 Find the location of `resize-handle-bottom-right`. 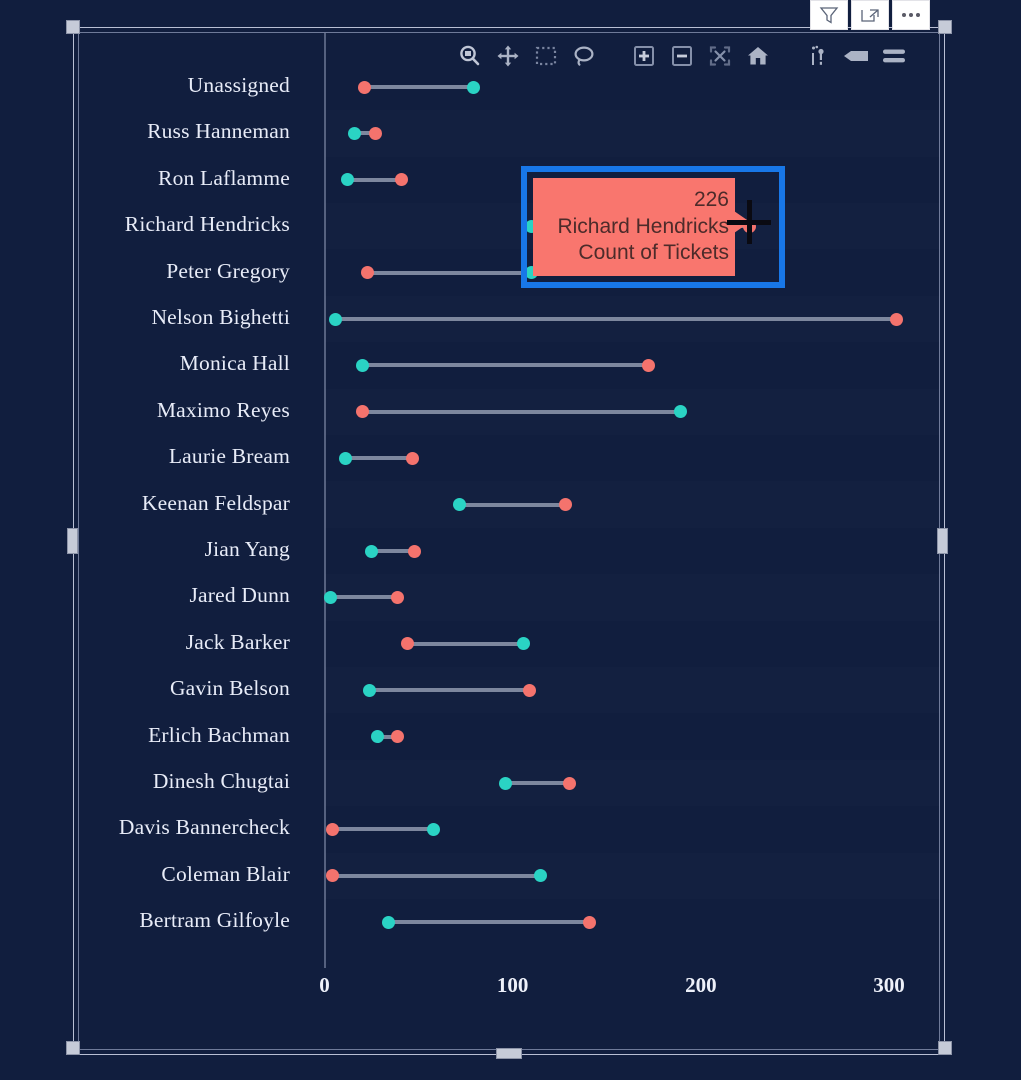

resize-handle-bottom-right is located at coordinates (945, 1048).